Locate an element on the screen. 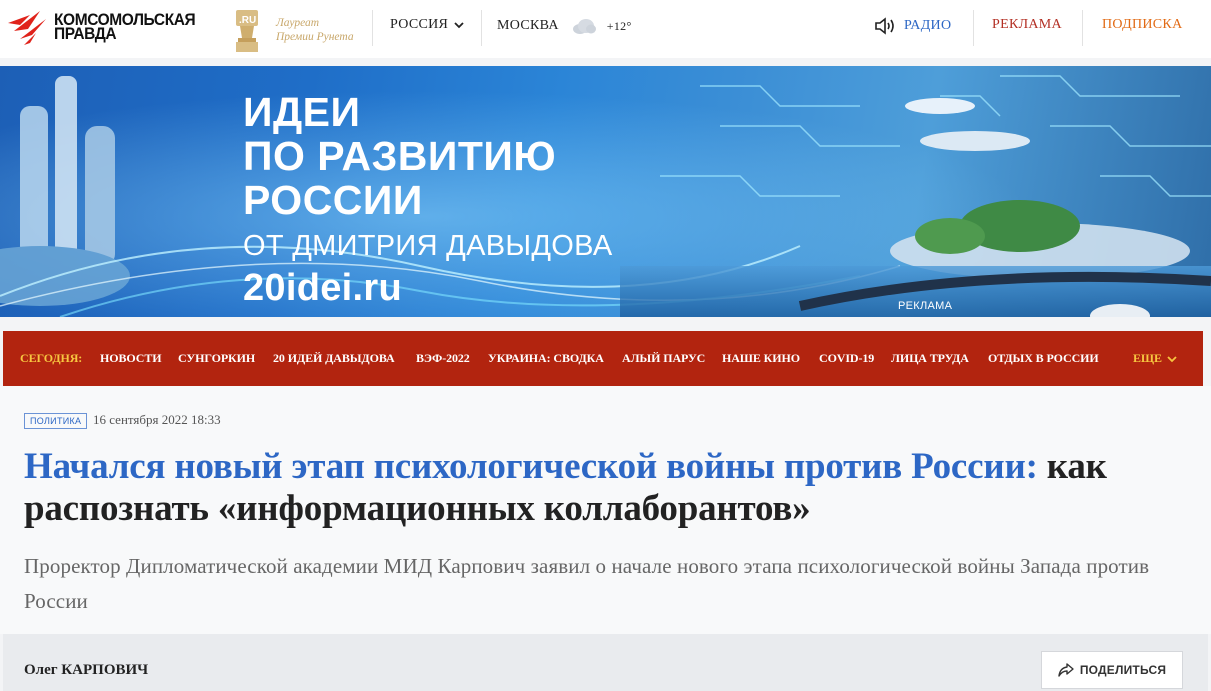  region-selector: РОССИЯ is located at coordinates (427, 25).